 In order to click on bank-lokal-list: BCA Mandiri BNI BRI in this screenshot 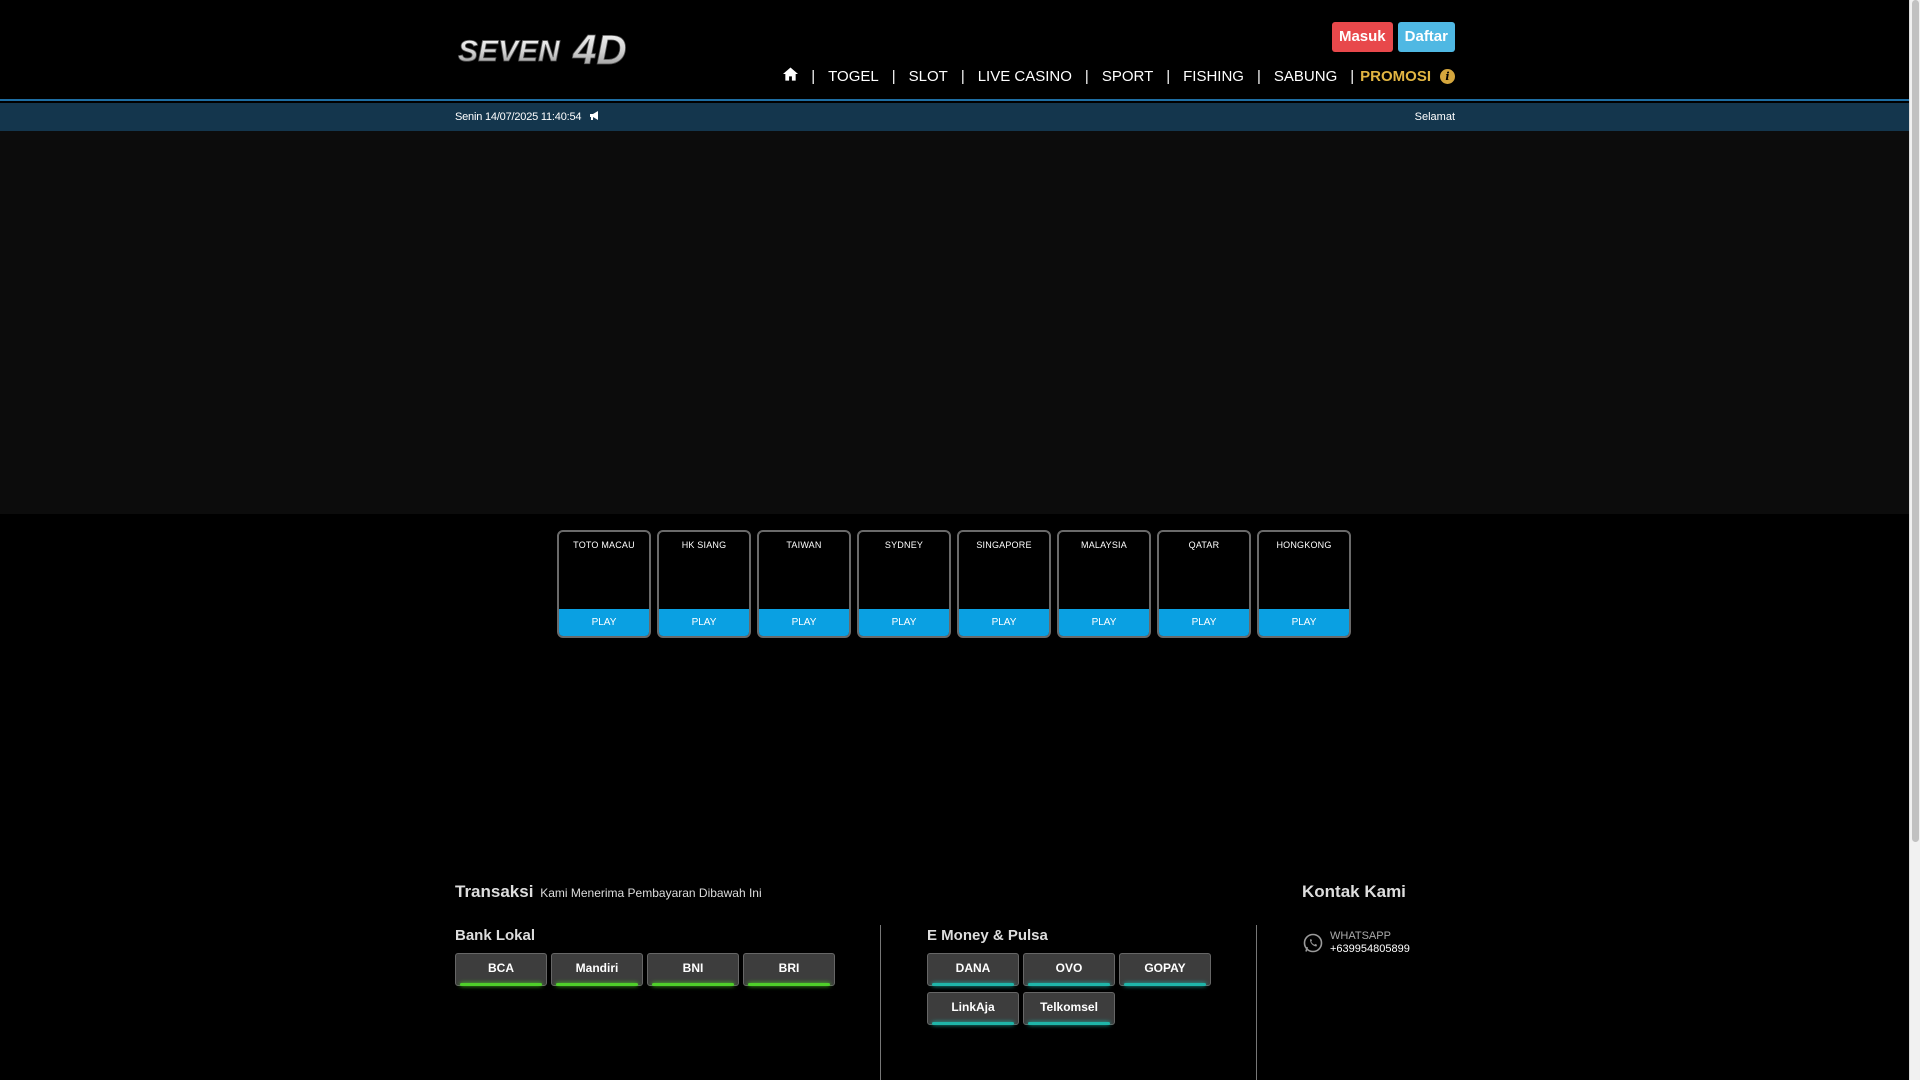, I will do `click(645, 969)`.